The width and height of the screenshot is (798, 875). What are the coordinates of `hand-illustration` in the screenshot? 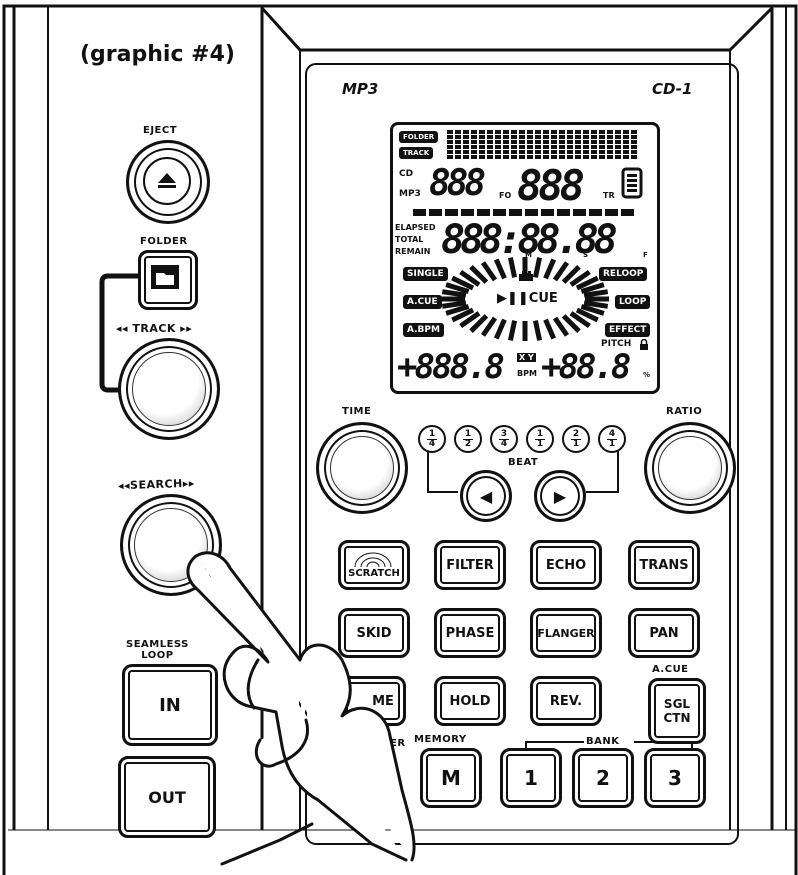 It's located at (301, 708).